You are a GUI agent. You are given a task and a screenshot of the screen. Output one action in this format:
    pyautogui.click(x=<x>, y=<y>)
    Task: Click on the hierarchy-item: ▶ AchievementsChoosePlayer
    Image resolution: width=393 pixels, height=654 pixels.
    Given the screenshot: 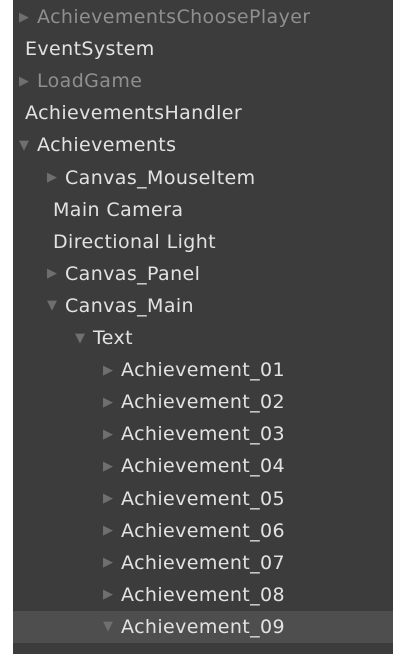 What is the action you would take?
    pyautogui.click(x=203, y=17)
    